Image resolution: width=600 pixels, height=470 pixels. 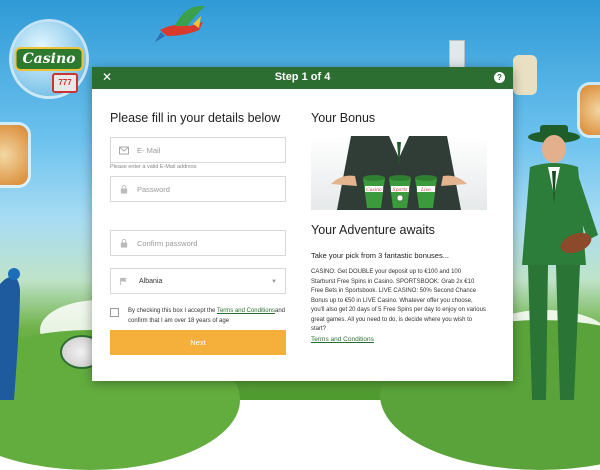 I want to click on sportsbook-badge, so click(x=525, y=75).